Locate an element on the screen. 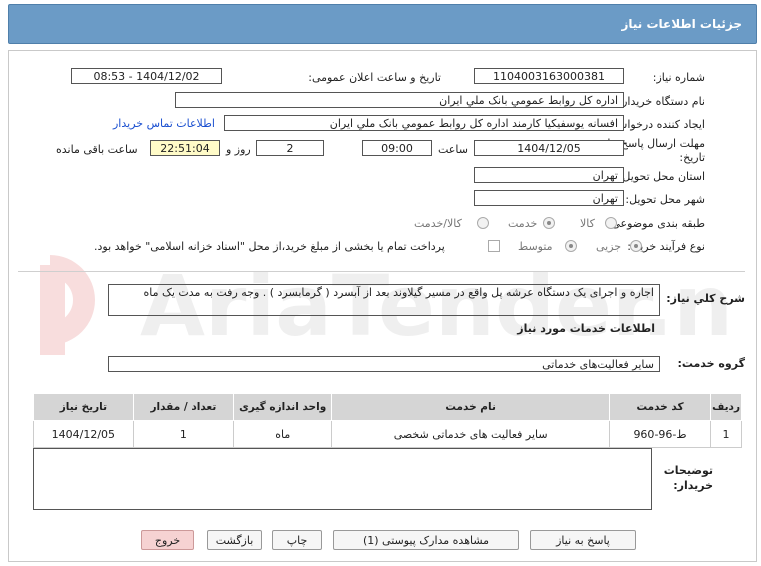 This screenshot has height=566, width=761. service-group-label: گروه خدمت: is located at coordinates (711, 363).